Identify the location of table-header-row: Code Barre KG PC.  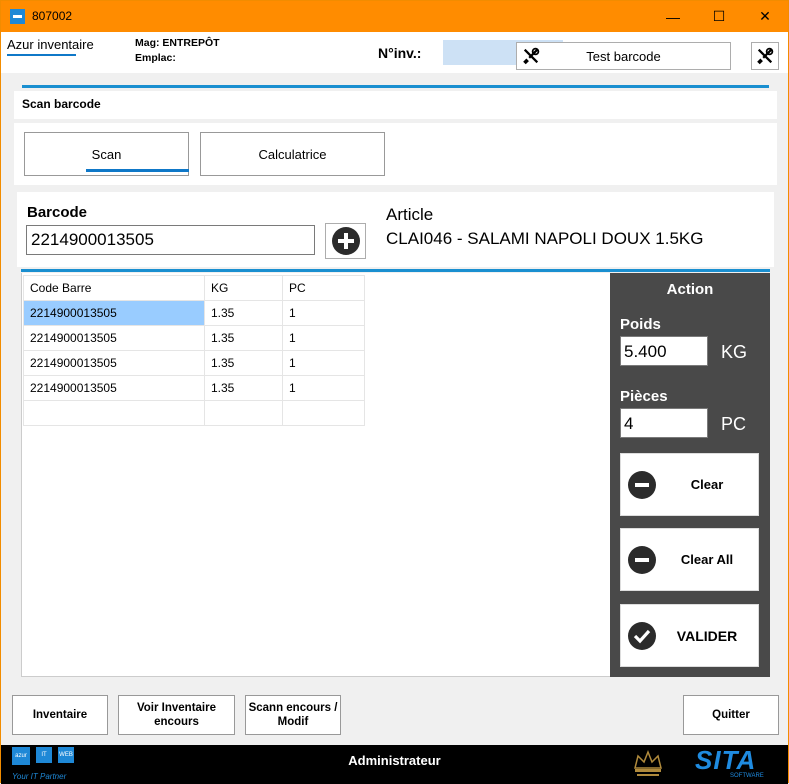
(194, 288).